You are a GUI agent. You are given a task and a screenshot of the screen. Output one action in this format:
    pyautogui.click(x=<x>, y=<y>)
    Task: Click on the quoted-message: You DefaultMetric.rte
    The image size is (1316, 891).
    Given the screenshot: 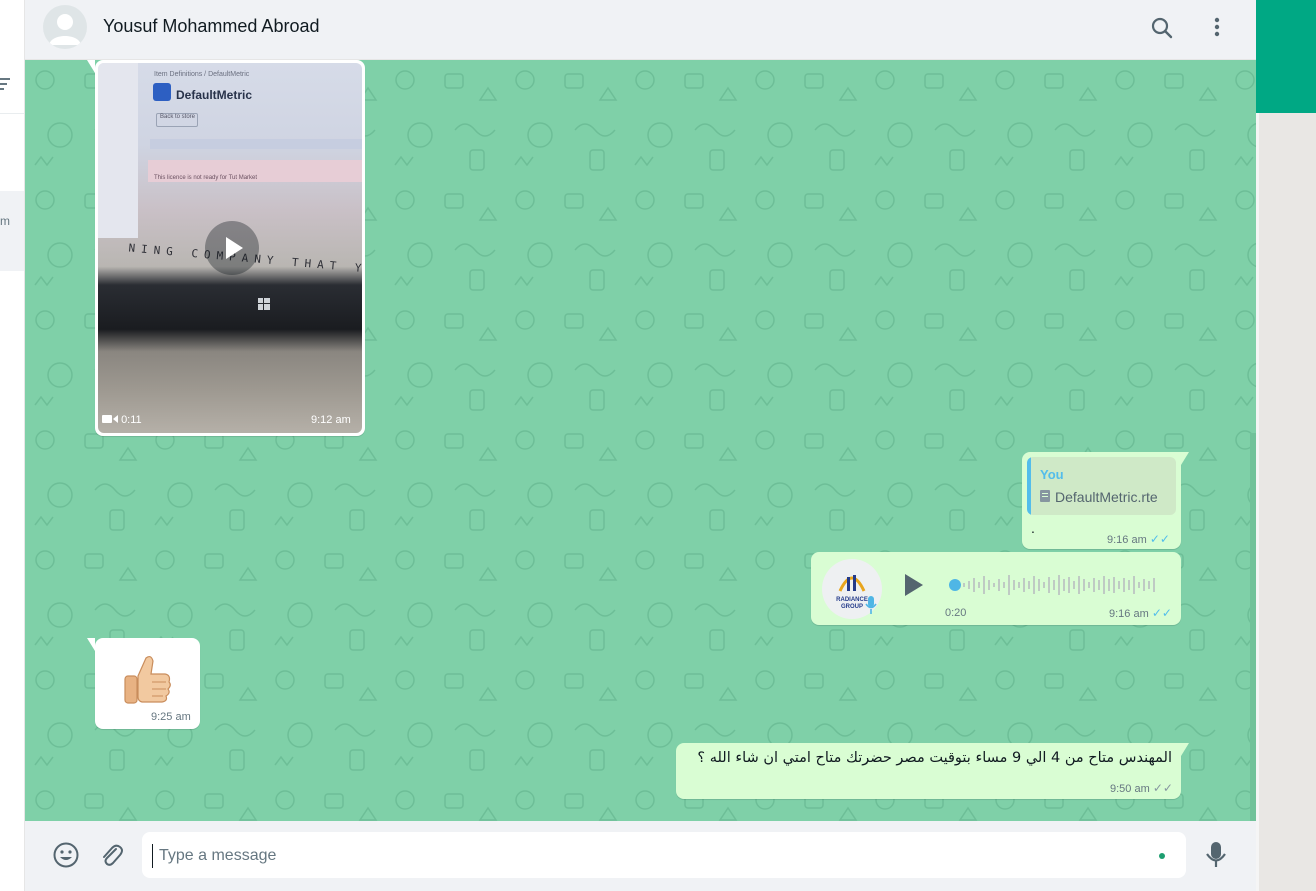 What is the action you would take?
    pyautogui.click(x=1101, y=486)
    